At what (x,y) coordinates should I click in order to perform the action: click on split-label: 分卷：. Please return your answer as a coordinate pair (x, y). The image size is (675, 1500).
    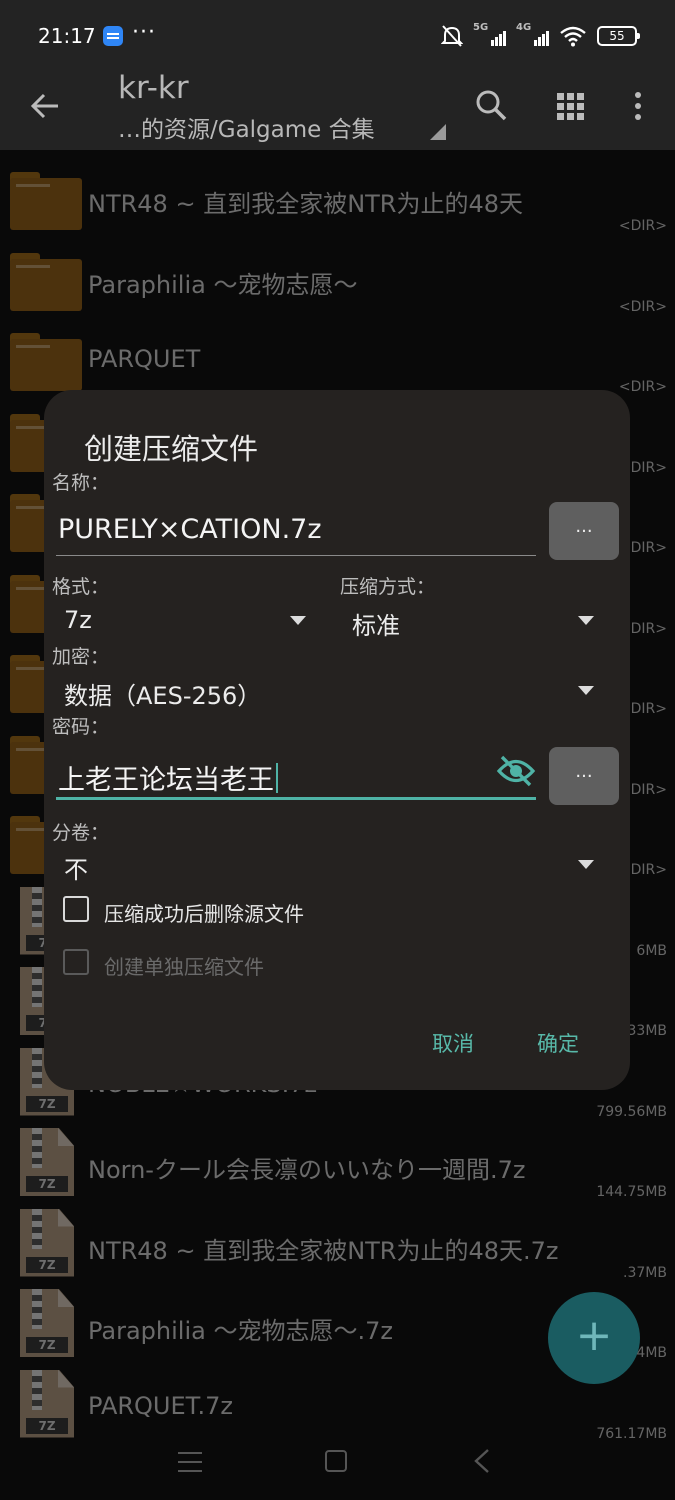
    Looking at the image, I should click on (81, 833).